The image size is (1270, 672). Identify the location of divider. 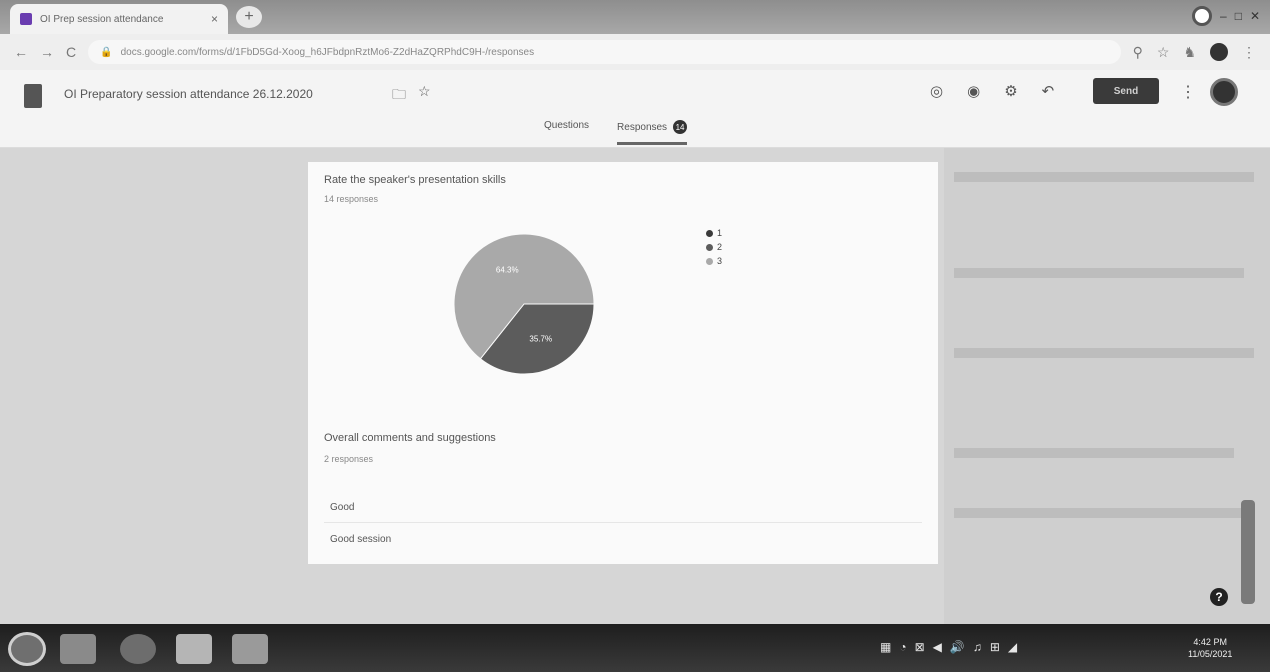
(623, 522).